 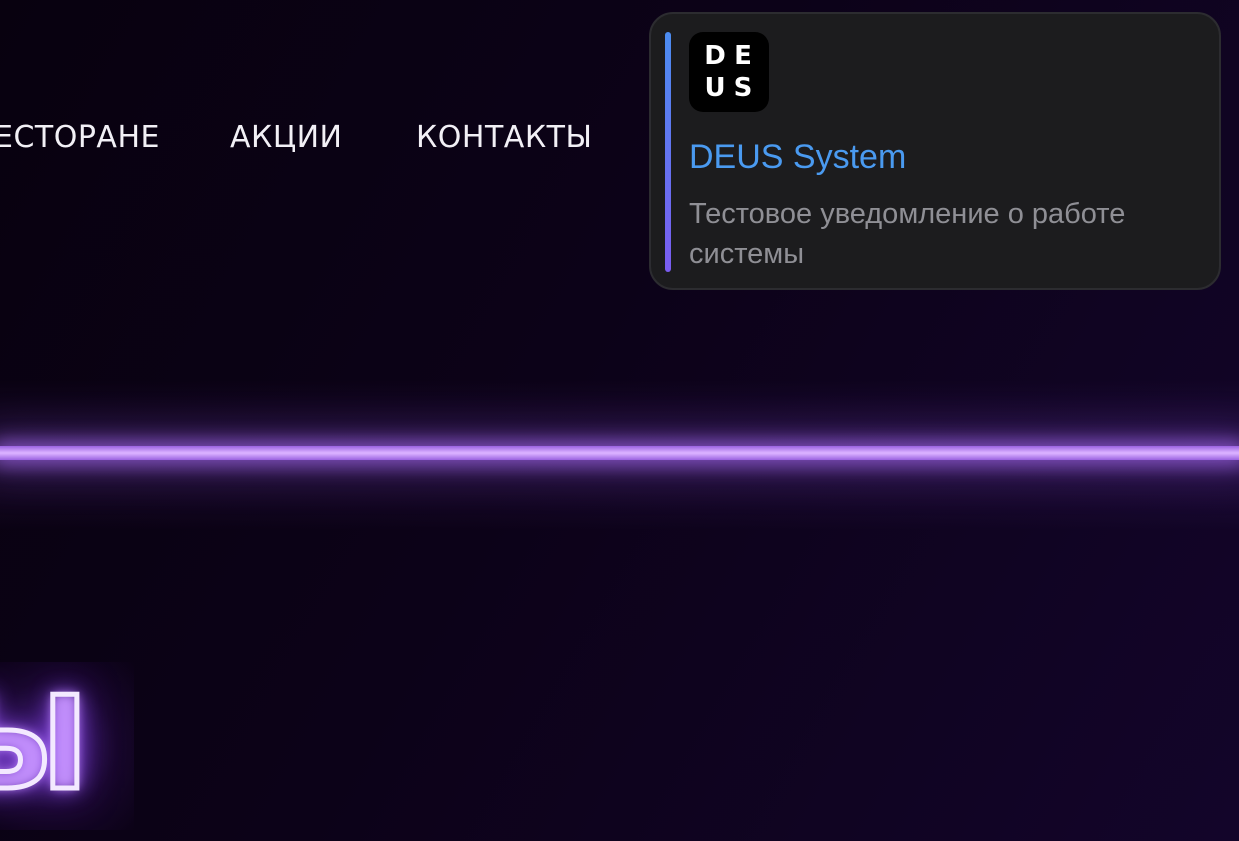 I want to click on notification-body: Тестовое уведомление о работе системы, so click(x=907, y=234).